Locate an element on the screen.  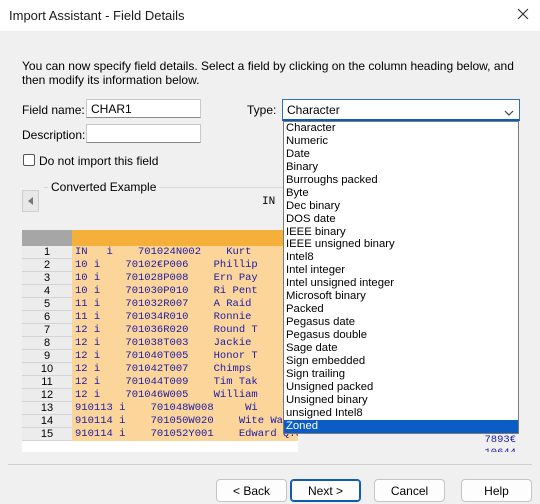
type-option: Zoned is located at coordinates (401, 426).